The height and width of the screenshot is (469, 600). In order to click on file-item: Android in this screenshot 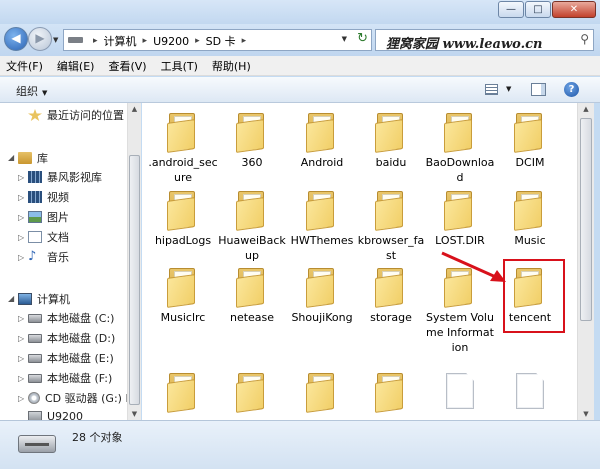, I will do `click(322, 140)`.